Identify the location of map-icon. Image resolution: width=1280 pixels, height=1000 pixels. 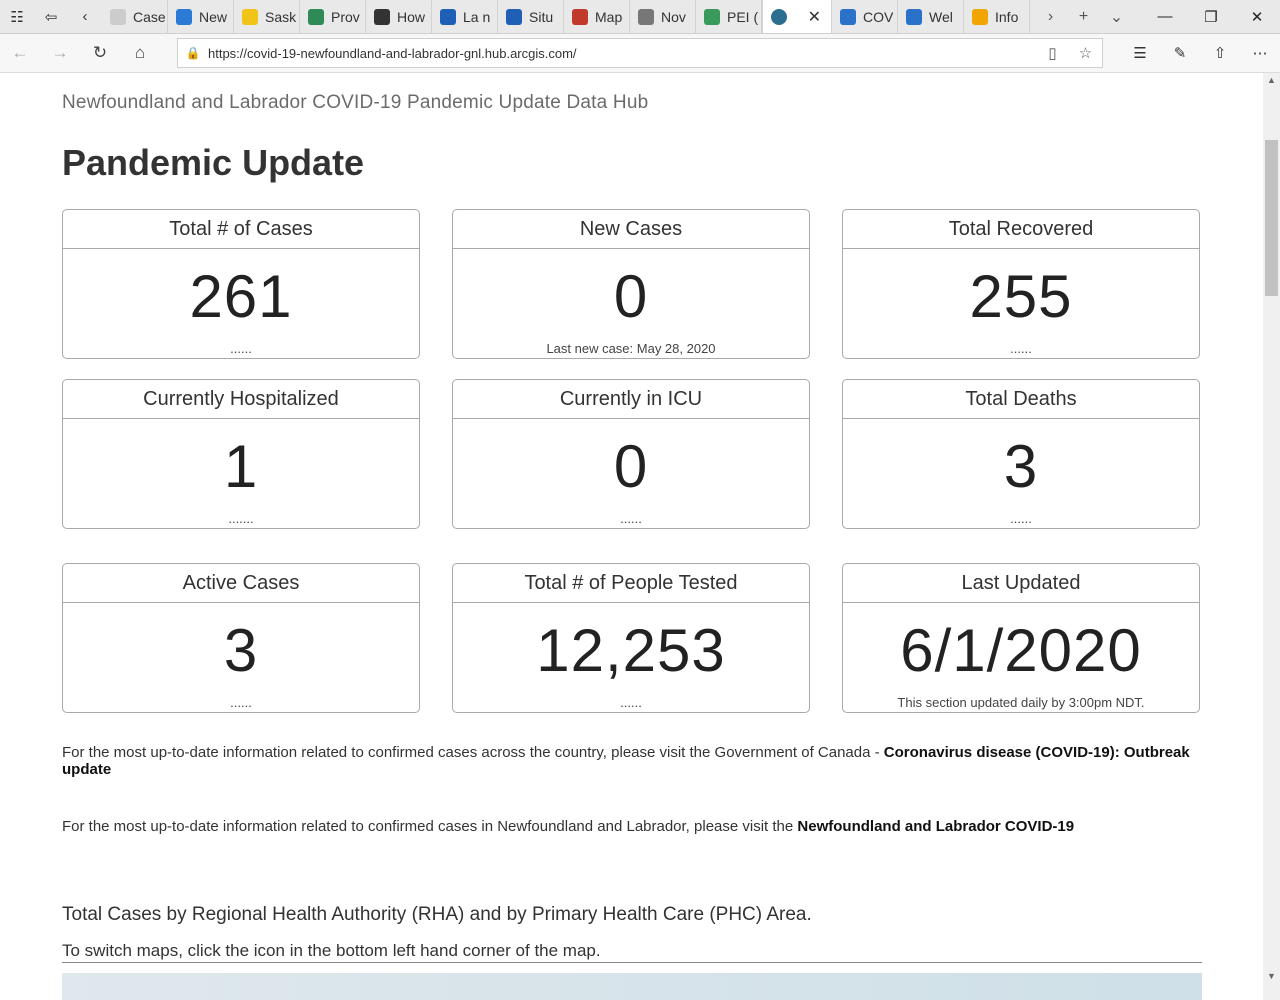
(580, 16).